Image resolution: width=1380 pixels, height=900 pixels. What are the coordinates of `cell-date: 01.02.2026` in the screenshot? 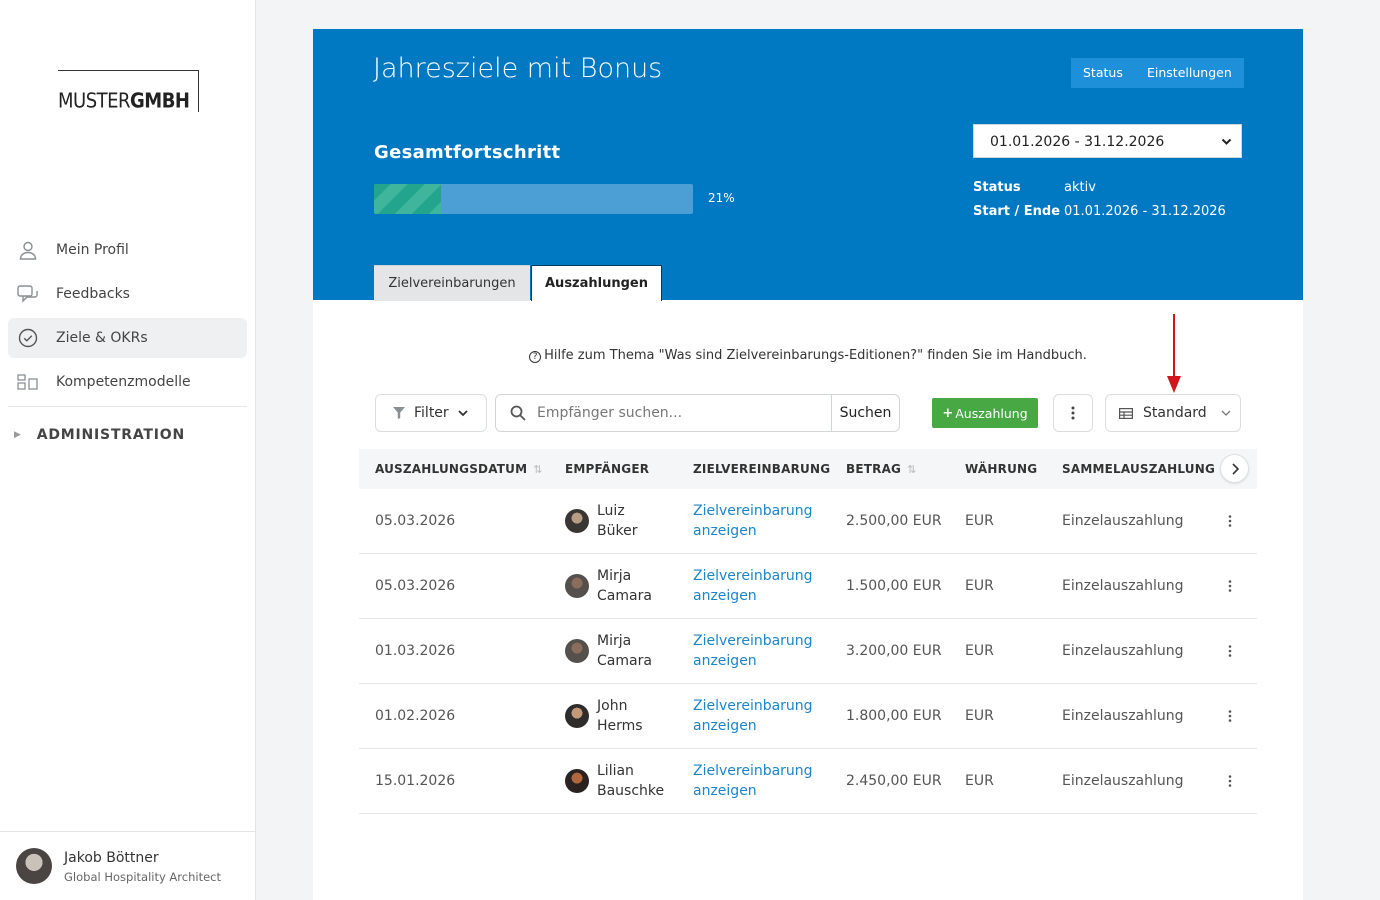 It's located at (415, 716).